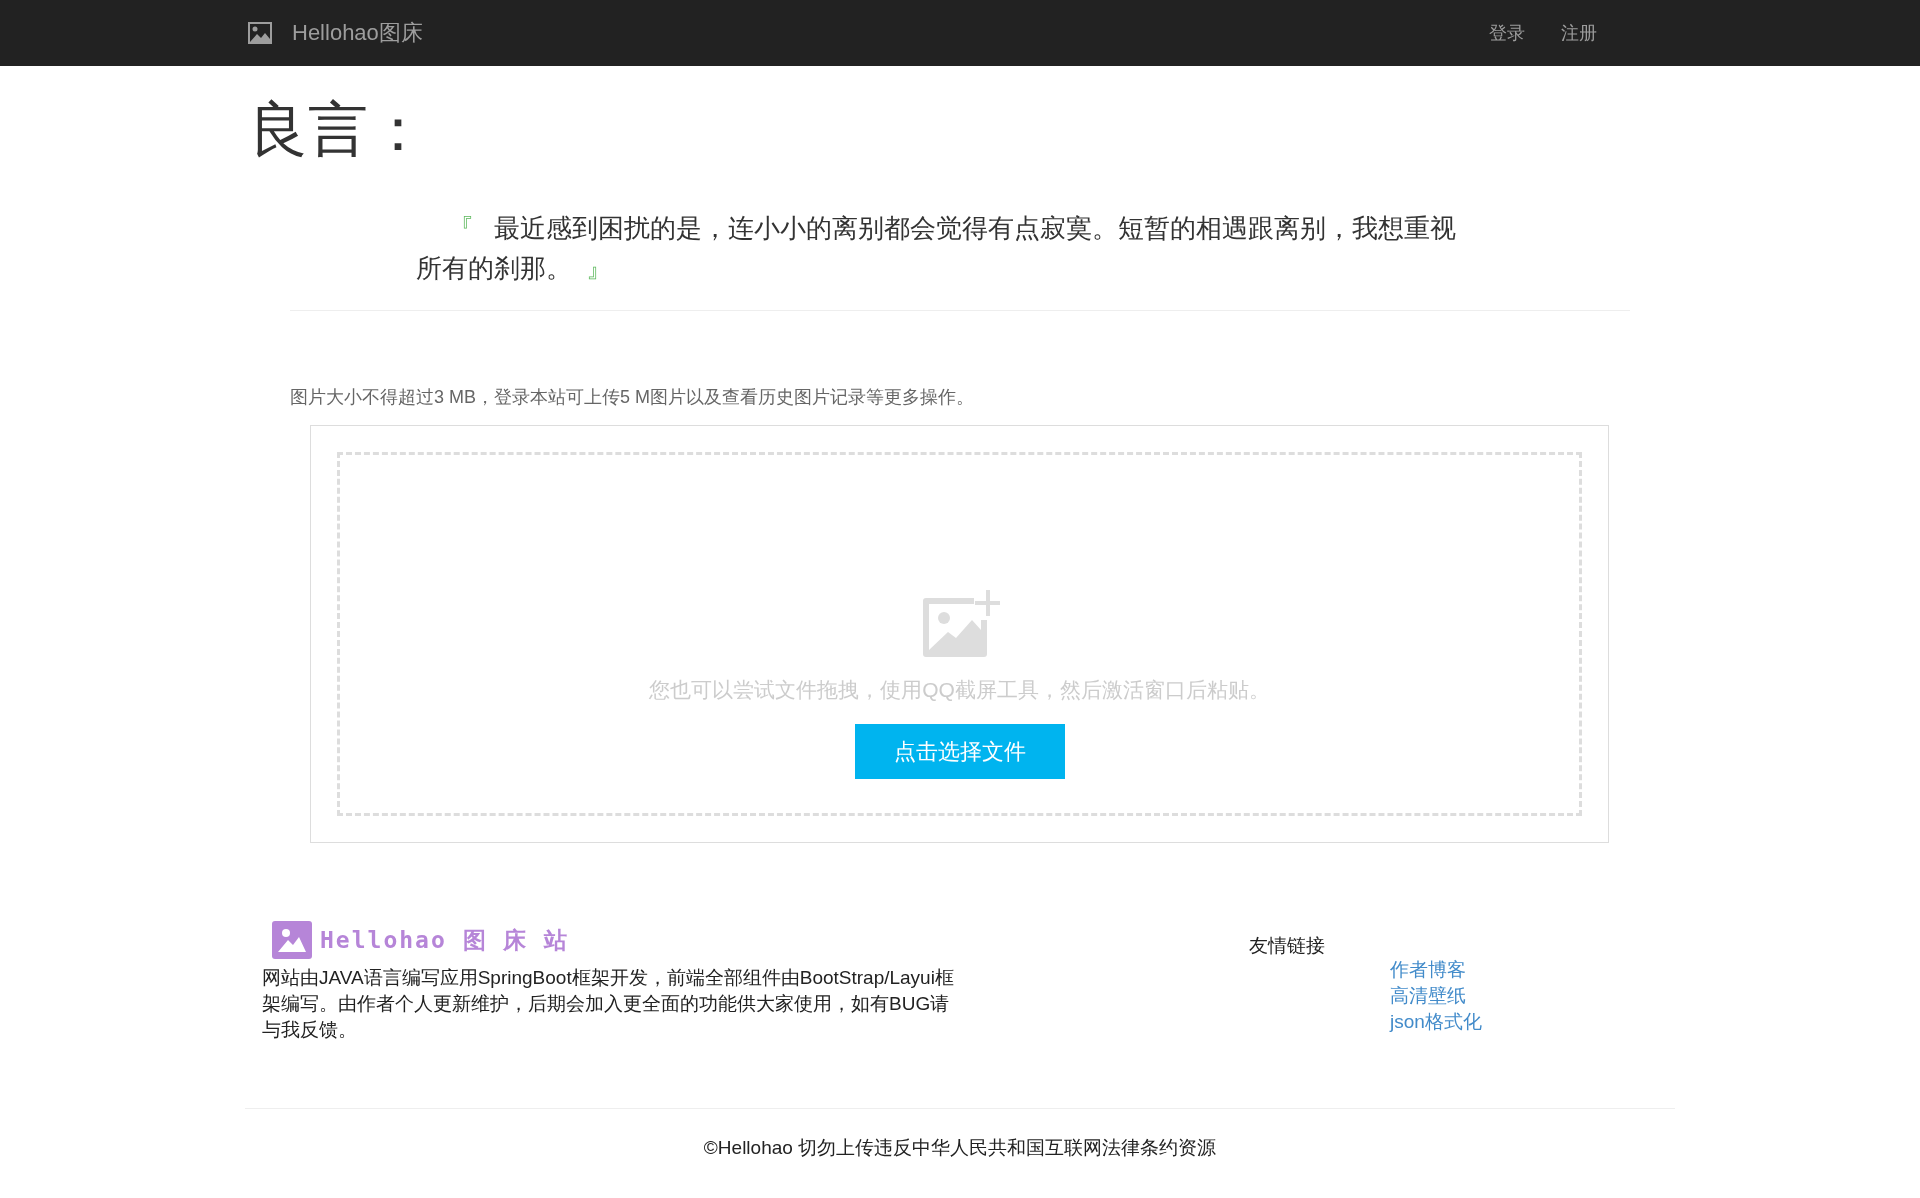  Describe the element at coordinates (633, 397) in the screenshot. I see `upload-notice: 图片大小不得超过3 MB，登录本站可上传5 M图片以及查看历史图片记录等更多操作。` at that location.